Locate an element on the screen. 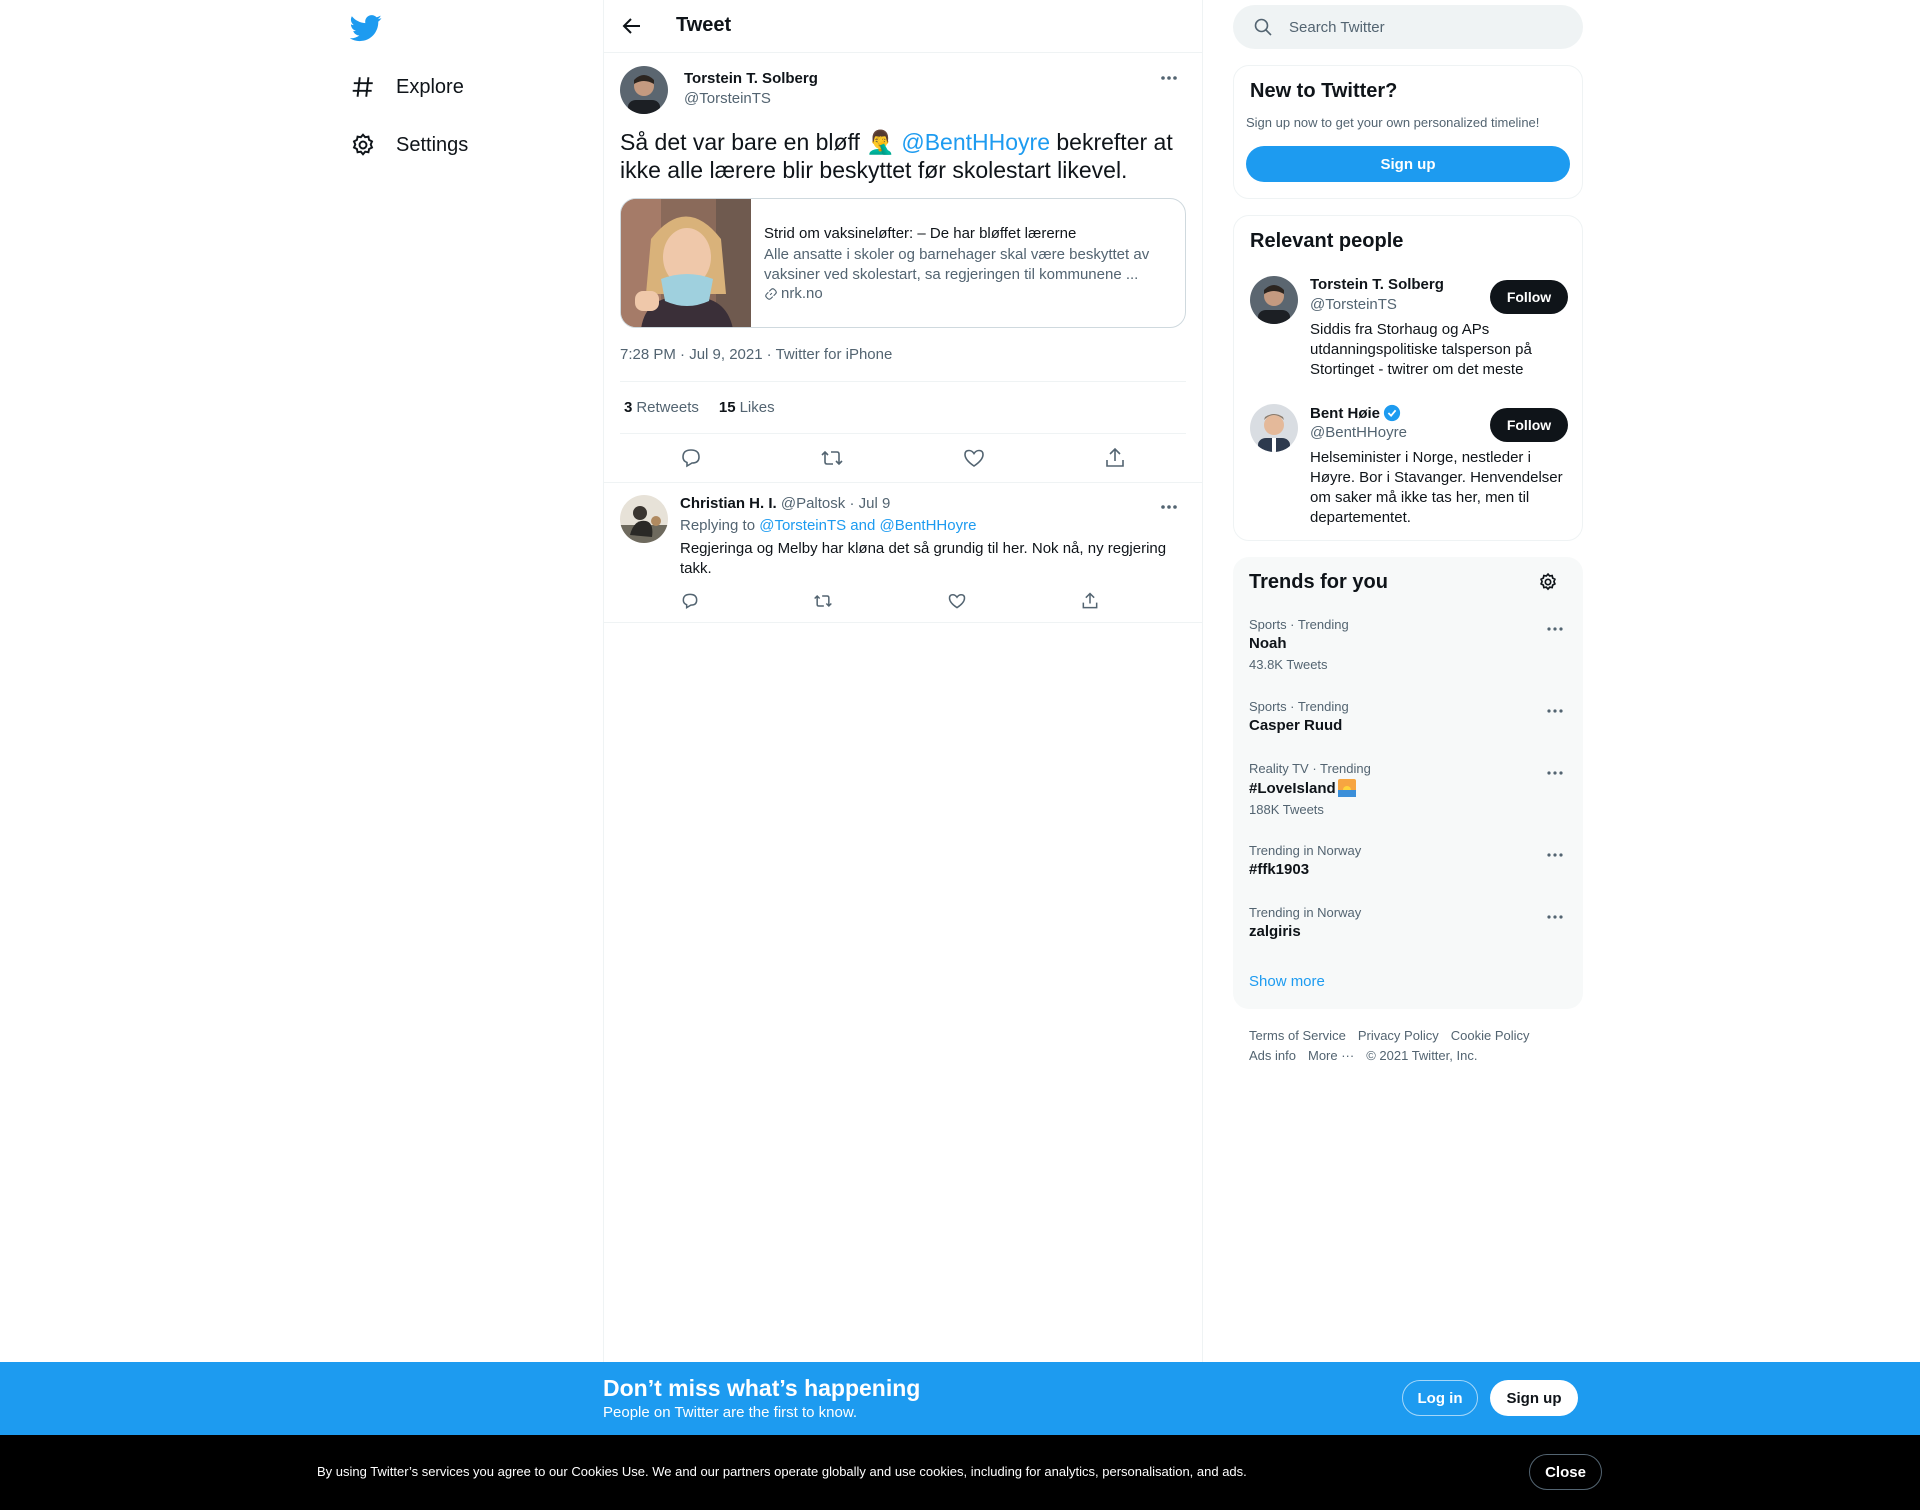 The width and height of the screenshot is (1920, 1510). trend-name: zalgiris is located at coordinates (1275, 931).